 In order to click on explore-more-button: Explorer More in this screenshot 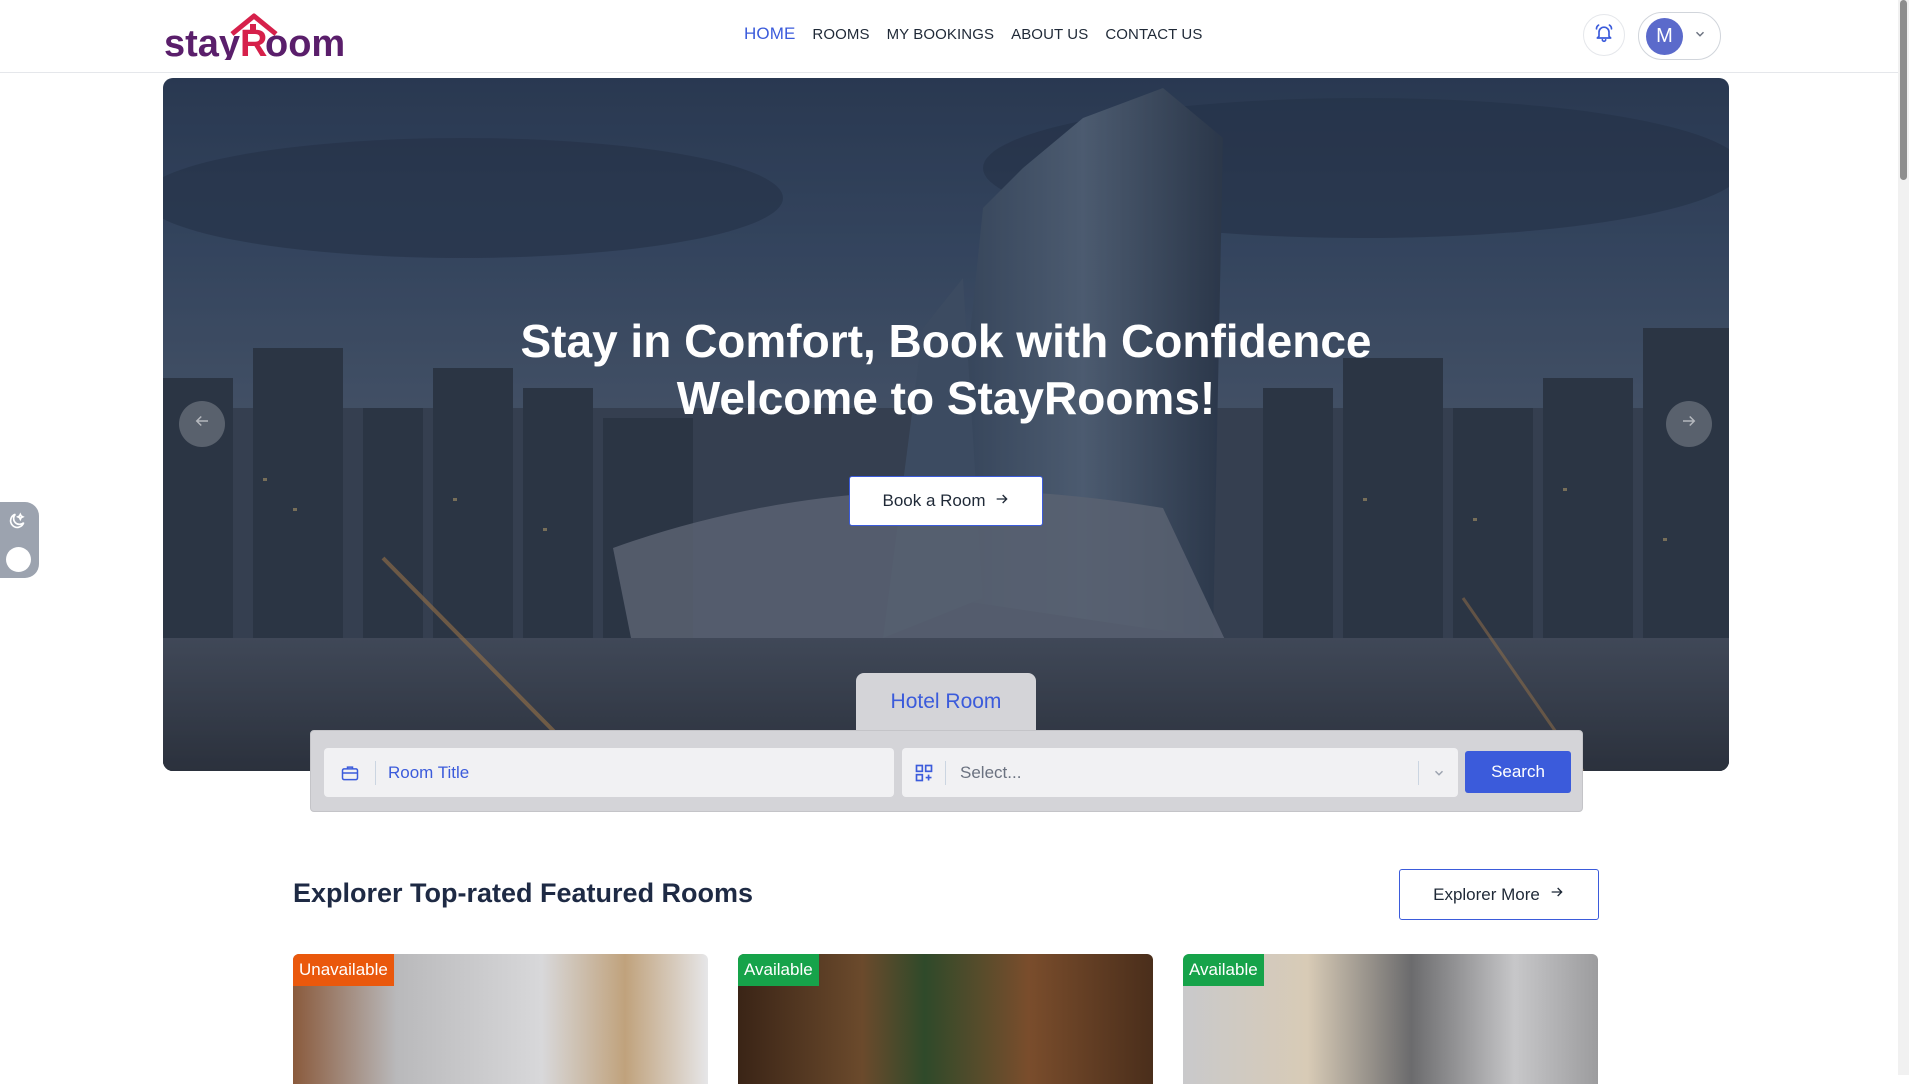, I will do `click(1499, 894)`.